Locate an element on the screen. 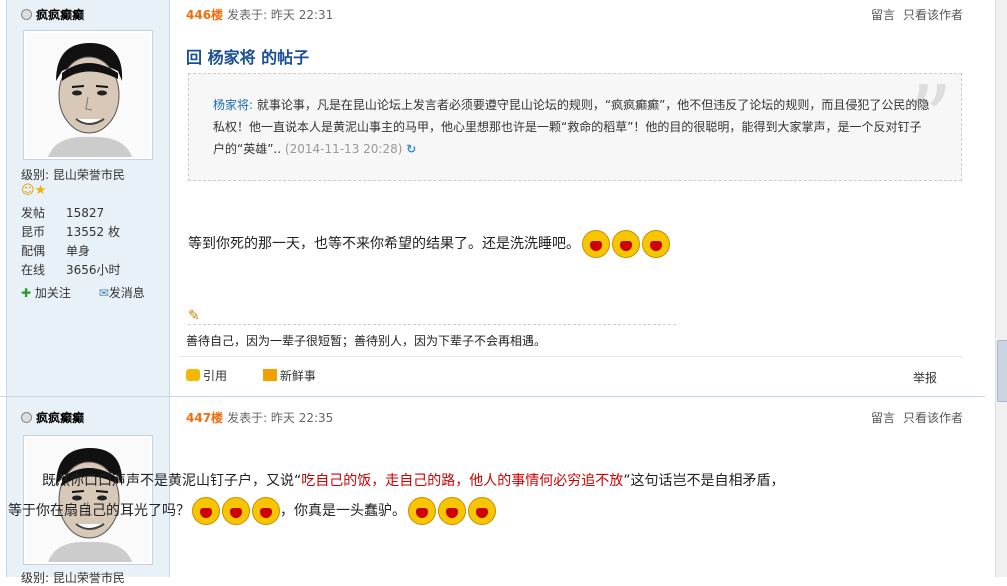 The width and height of the screenshot is (1007, 586). avatar-image is located at coordinates (88, 95).